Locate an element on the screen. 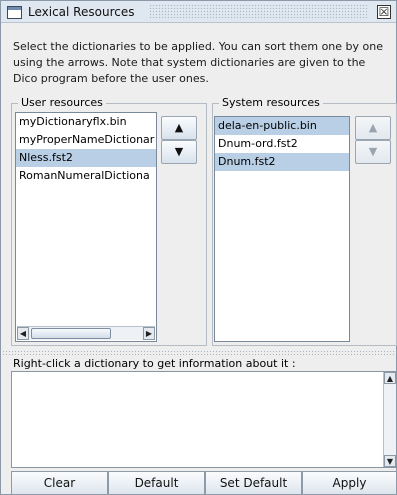  default-button: Default is located at coordinates (156, 483).